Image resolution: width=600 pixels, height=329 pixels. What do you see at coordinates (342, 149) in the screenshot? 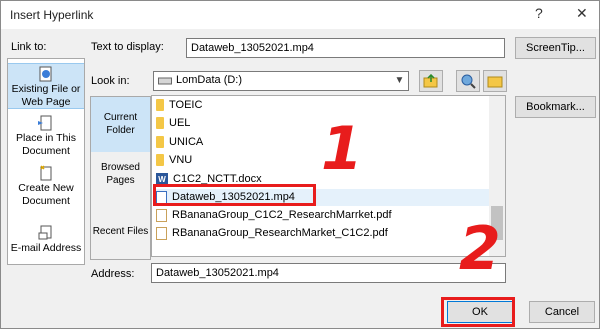
I see `annotation-step-1: 1` at bounding box center [342, 149].